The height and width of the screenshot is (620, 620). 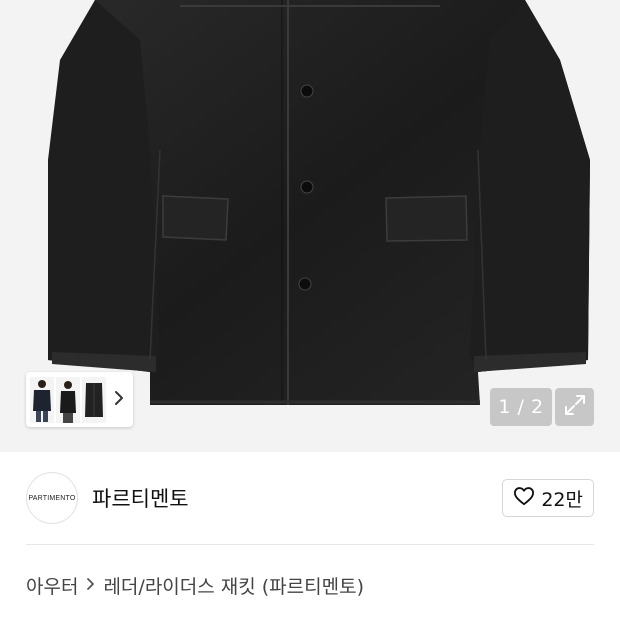 What do you see at coordinates (521, 407) in the screenshot?
I see `image-counter: 1 / 2` at bounding box center [521, 407].